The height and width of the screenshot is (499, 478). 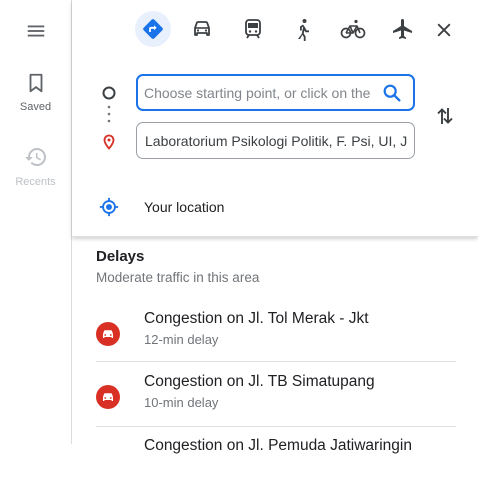 What do you see at coordinates (35, 157) in the screenshot?
I see `history-icon` at bounding box center [35, 157].